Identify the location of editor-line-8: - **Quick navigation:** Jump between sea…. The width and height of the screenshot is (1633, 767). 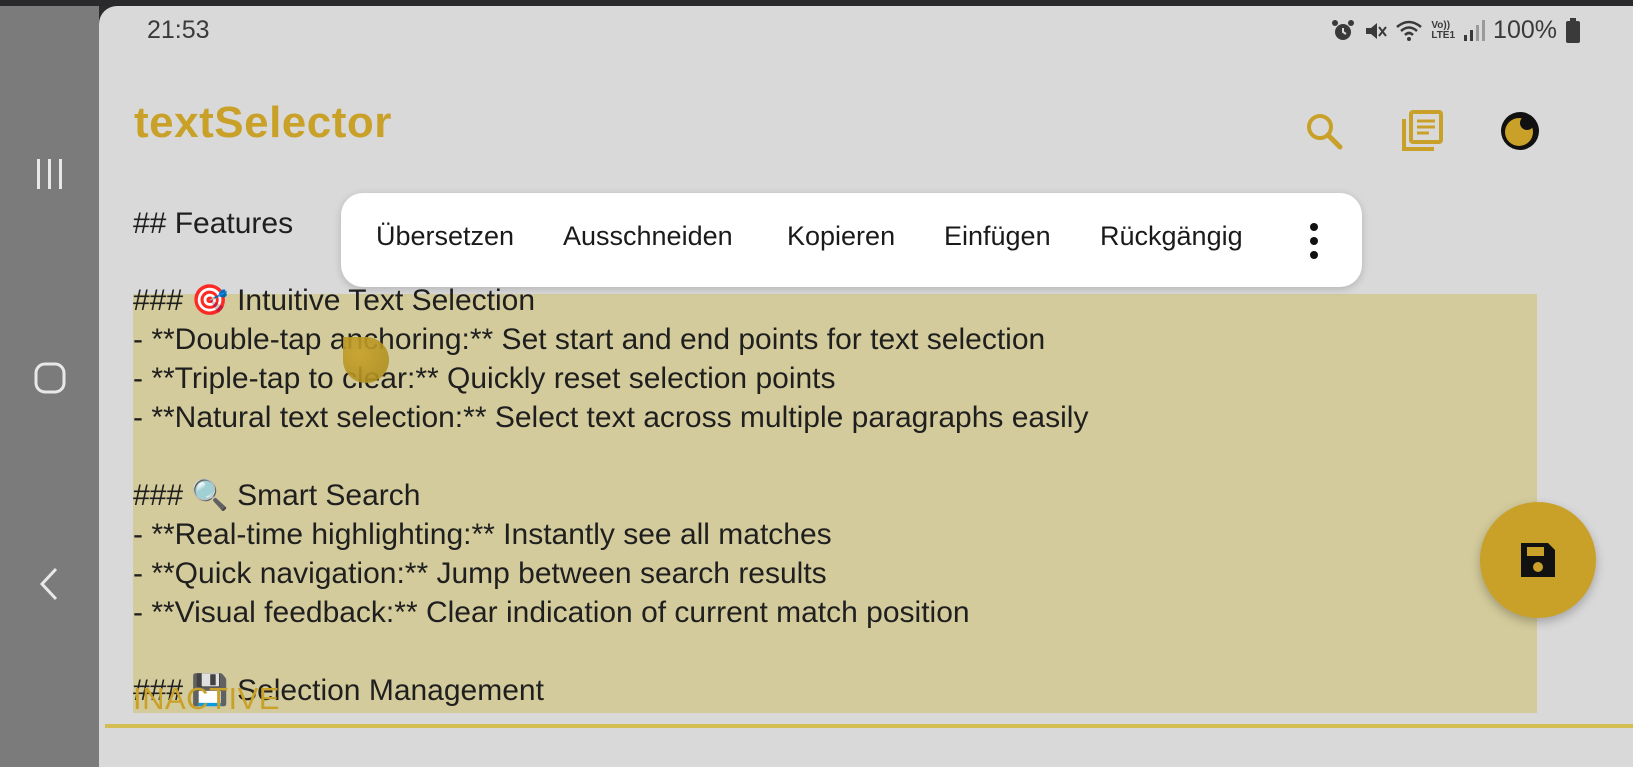
(480, 574).